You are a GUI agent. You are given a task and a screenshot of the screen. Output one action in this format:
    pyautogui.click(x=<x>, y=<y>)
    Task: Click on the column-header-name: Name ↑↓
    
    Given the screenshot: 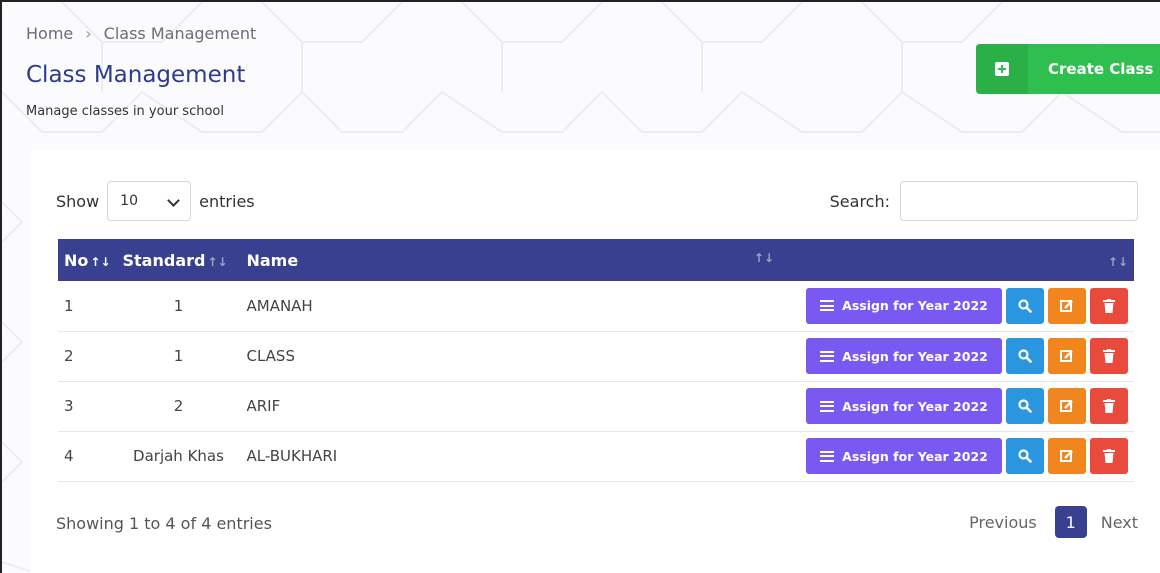 What is the action you would take?
    pyautogui.click(x=510, y=260)
    